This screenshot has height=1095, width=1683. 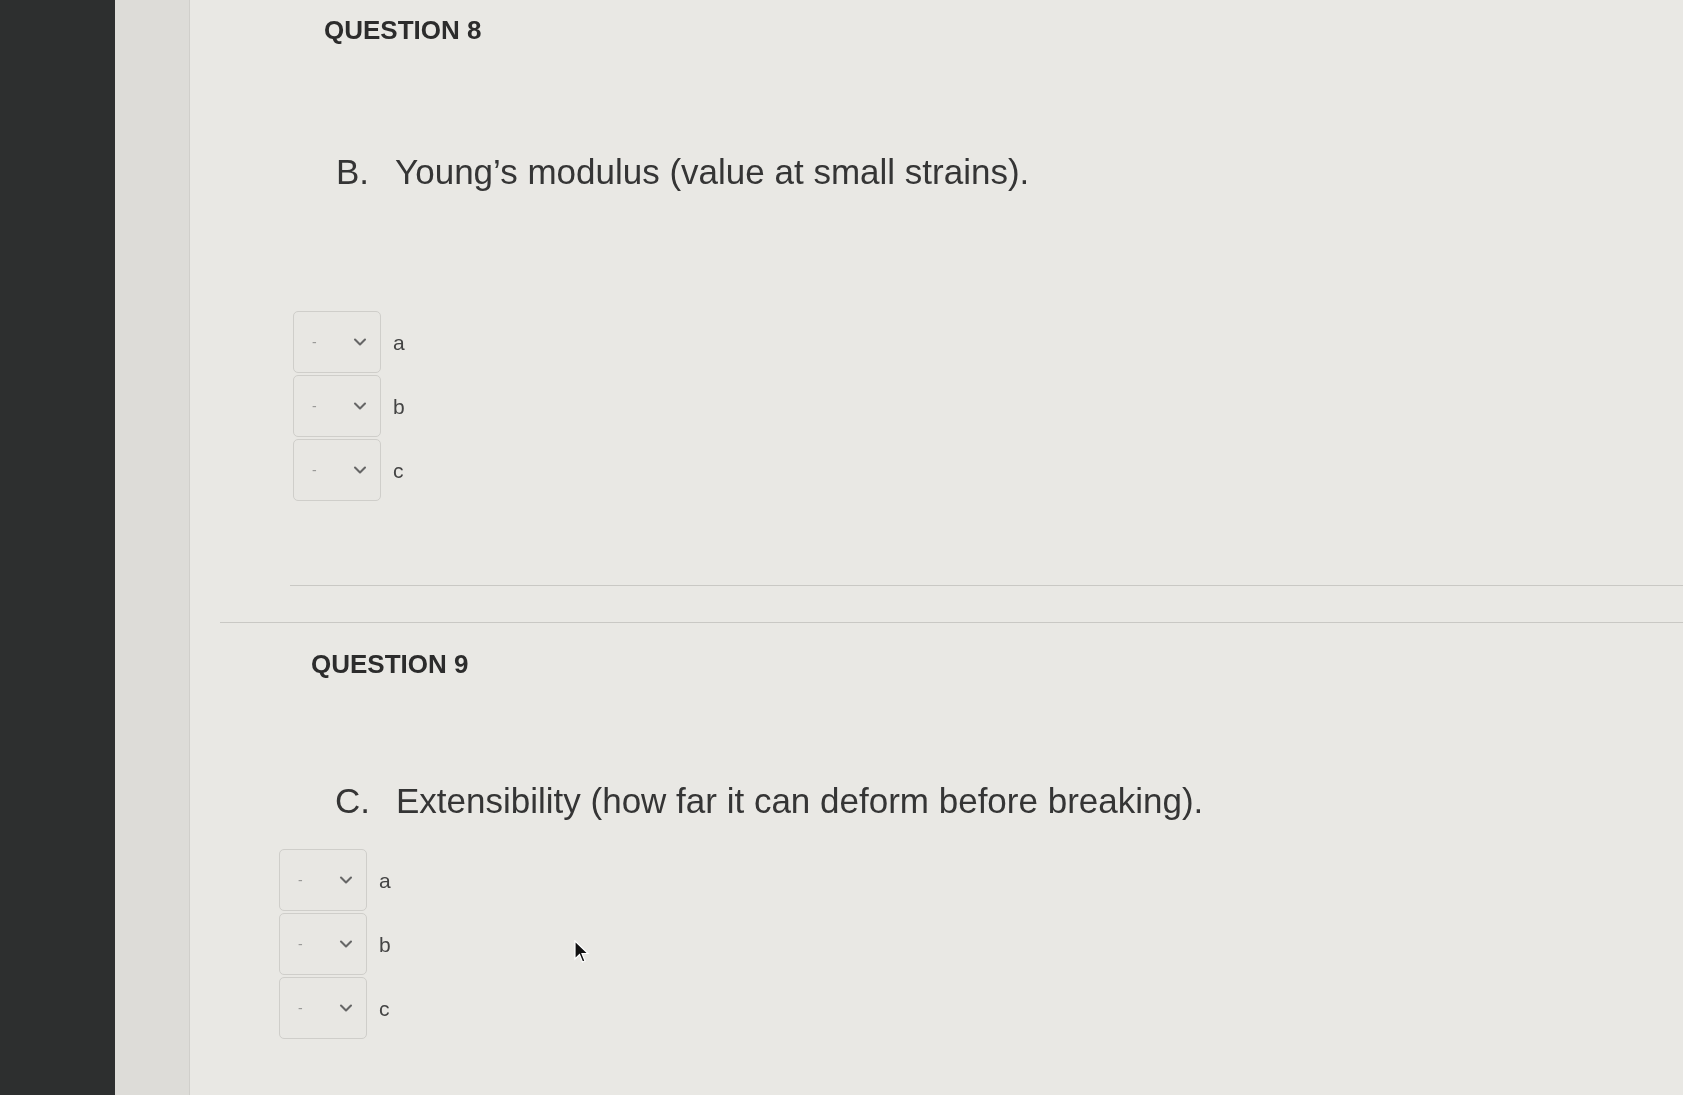 What do you see at coordinates (712, 172) in the screenshot?
I see `prompt-text: Young’s modulus (value at small strains).` at bounding box center [712, 172].